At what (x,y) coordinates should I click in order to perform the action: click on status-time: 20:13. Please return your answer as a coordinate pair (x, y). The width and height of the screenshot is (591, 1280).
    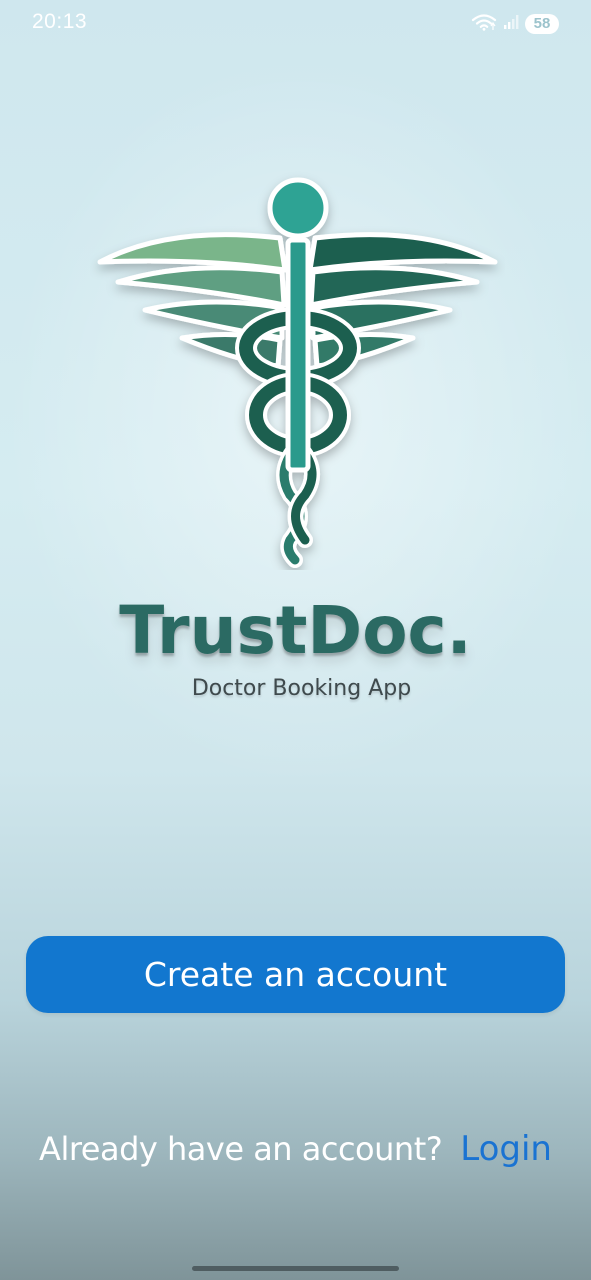
    Looking at the image, I should click on (60, 21).